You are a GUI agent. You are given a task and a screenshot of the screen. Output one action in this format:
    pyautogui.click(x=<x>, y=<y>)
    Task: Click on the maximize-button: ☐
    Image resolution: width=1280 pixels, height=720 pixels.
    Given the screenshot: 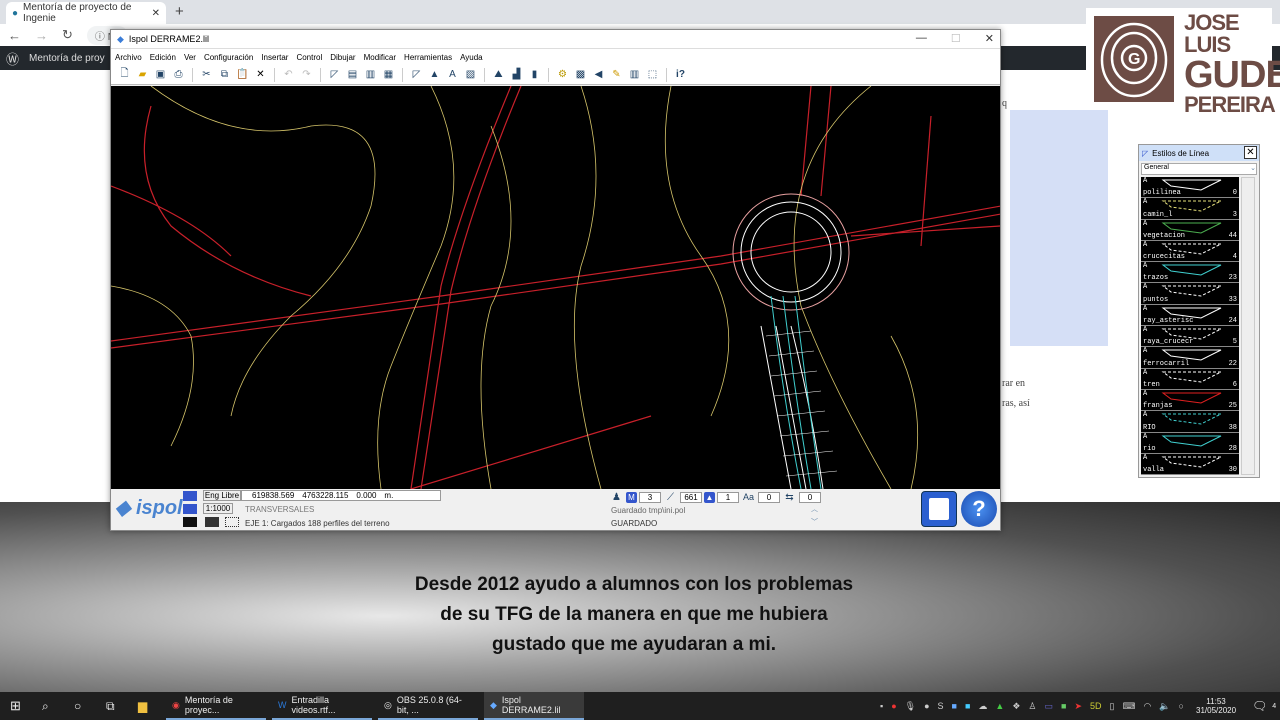 What is the action you would take?
    pyautogui.click(x=956, y=38)
    